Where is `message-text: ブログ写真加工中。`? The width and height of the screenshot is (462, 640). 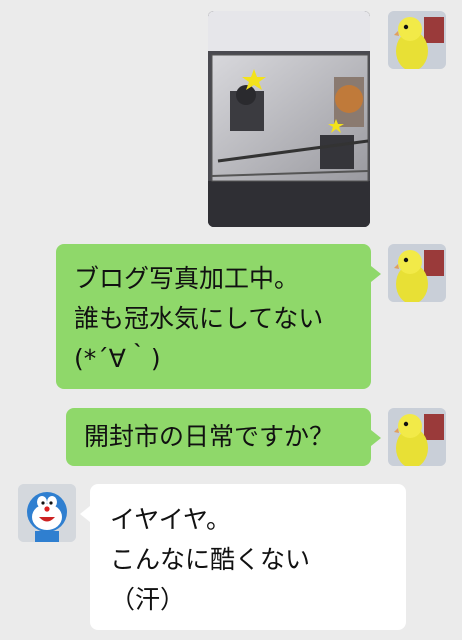
message-text: ブログ写真加工中。 is located at coordinates (187, 278).